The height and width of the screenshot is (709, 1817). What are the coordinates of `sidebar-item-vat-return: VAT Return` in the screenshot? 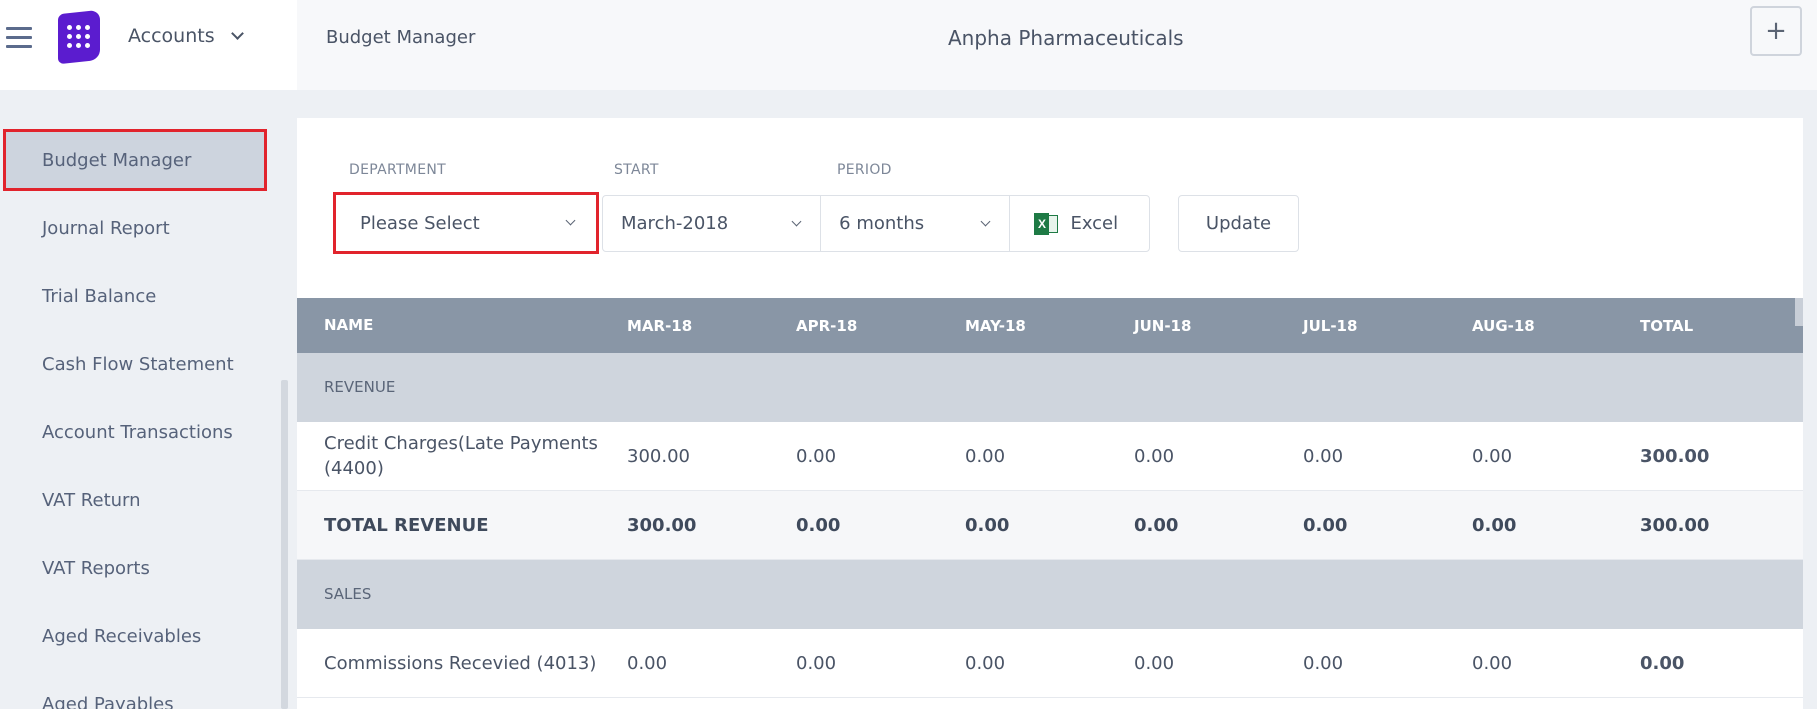 It's located at (135, 500).